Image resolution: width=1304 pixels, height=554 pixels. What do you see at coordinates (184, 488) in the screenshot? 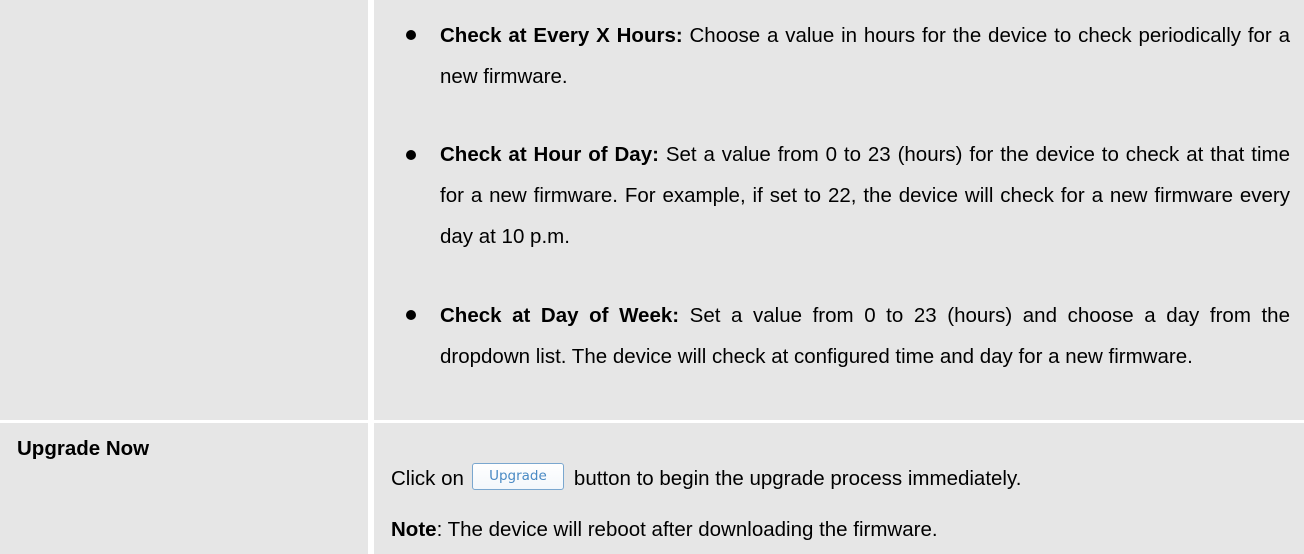
I see `table-cell-label: Upgrade Now` at bounding box center [184, 488].